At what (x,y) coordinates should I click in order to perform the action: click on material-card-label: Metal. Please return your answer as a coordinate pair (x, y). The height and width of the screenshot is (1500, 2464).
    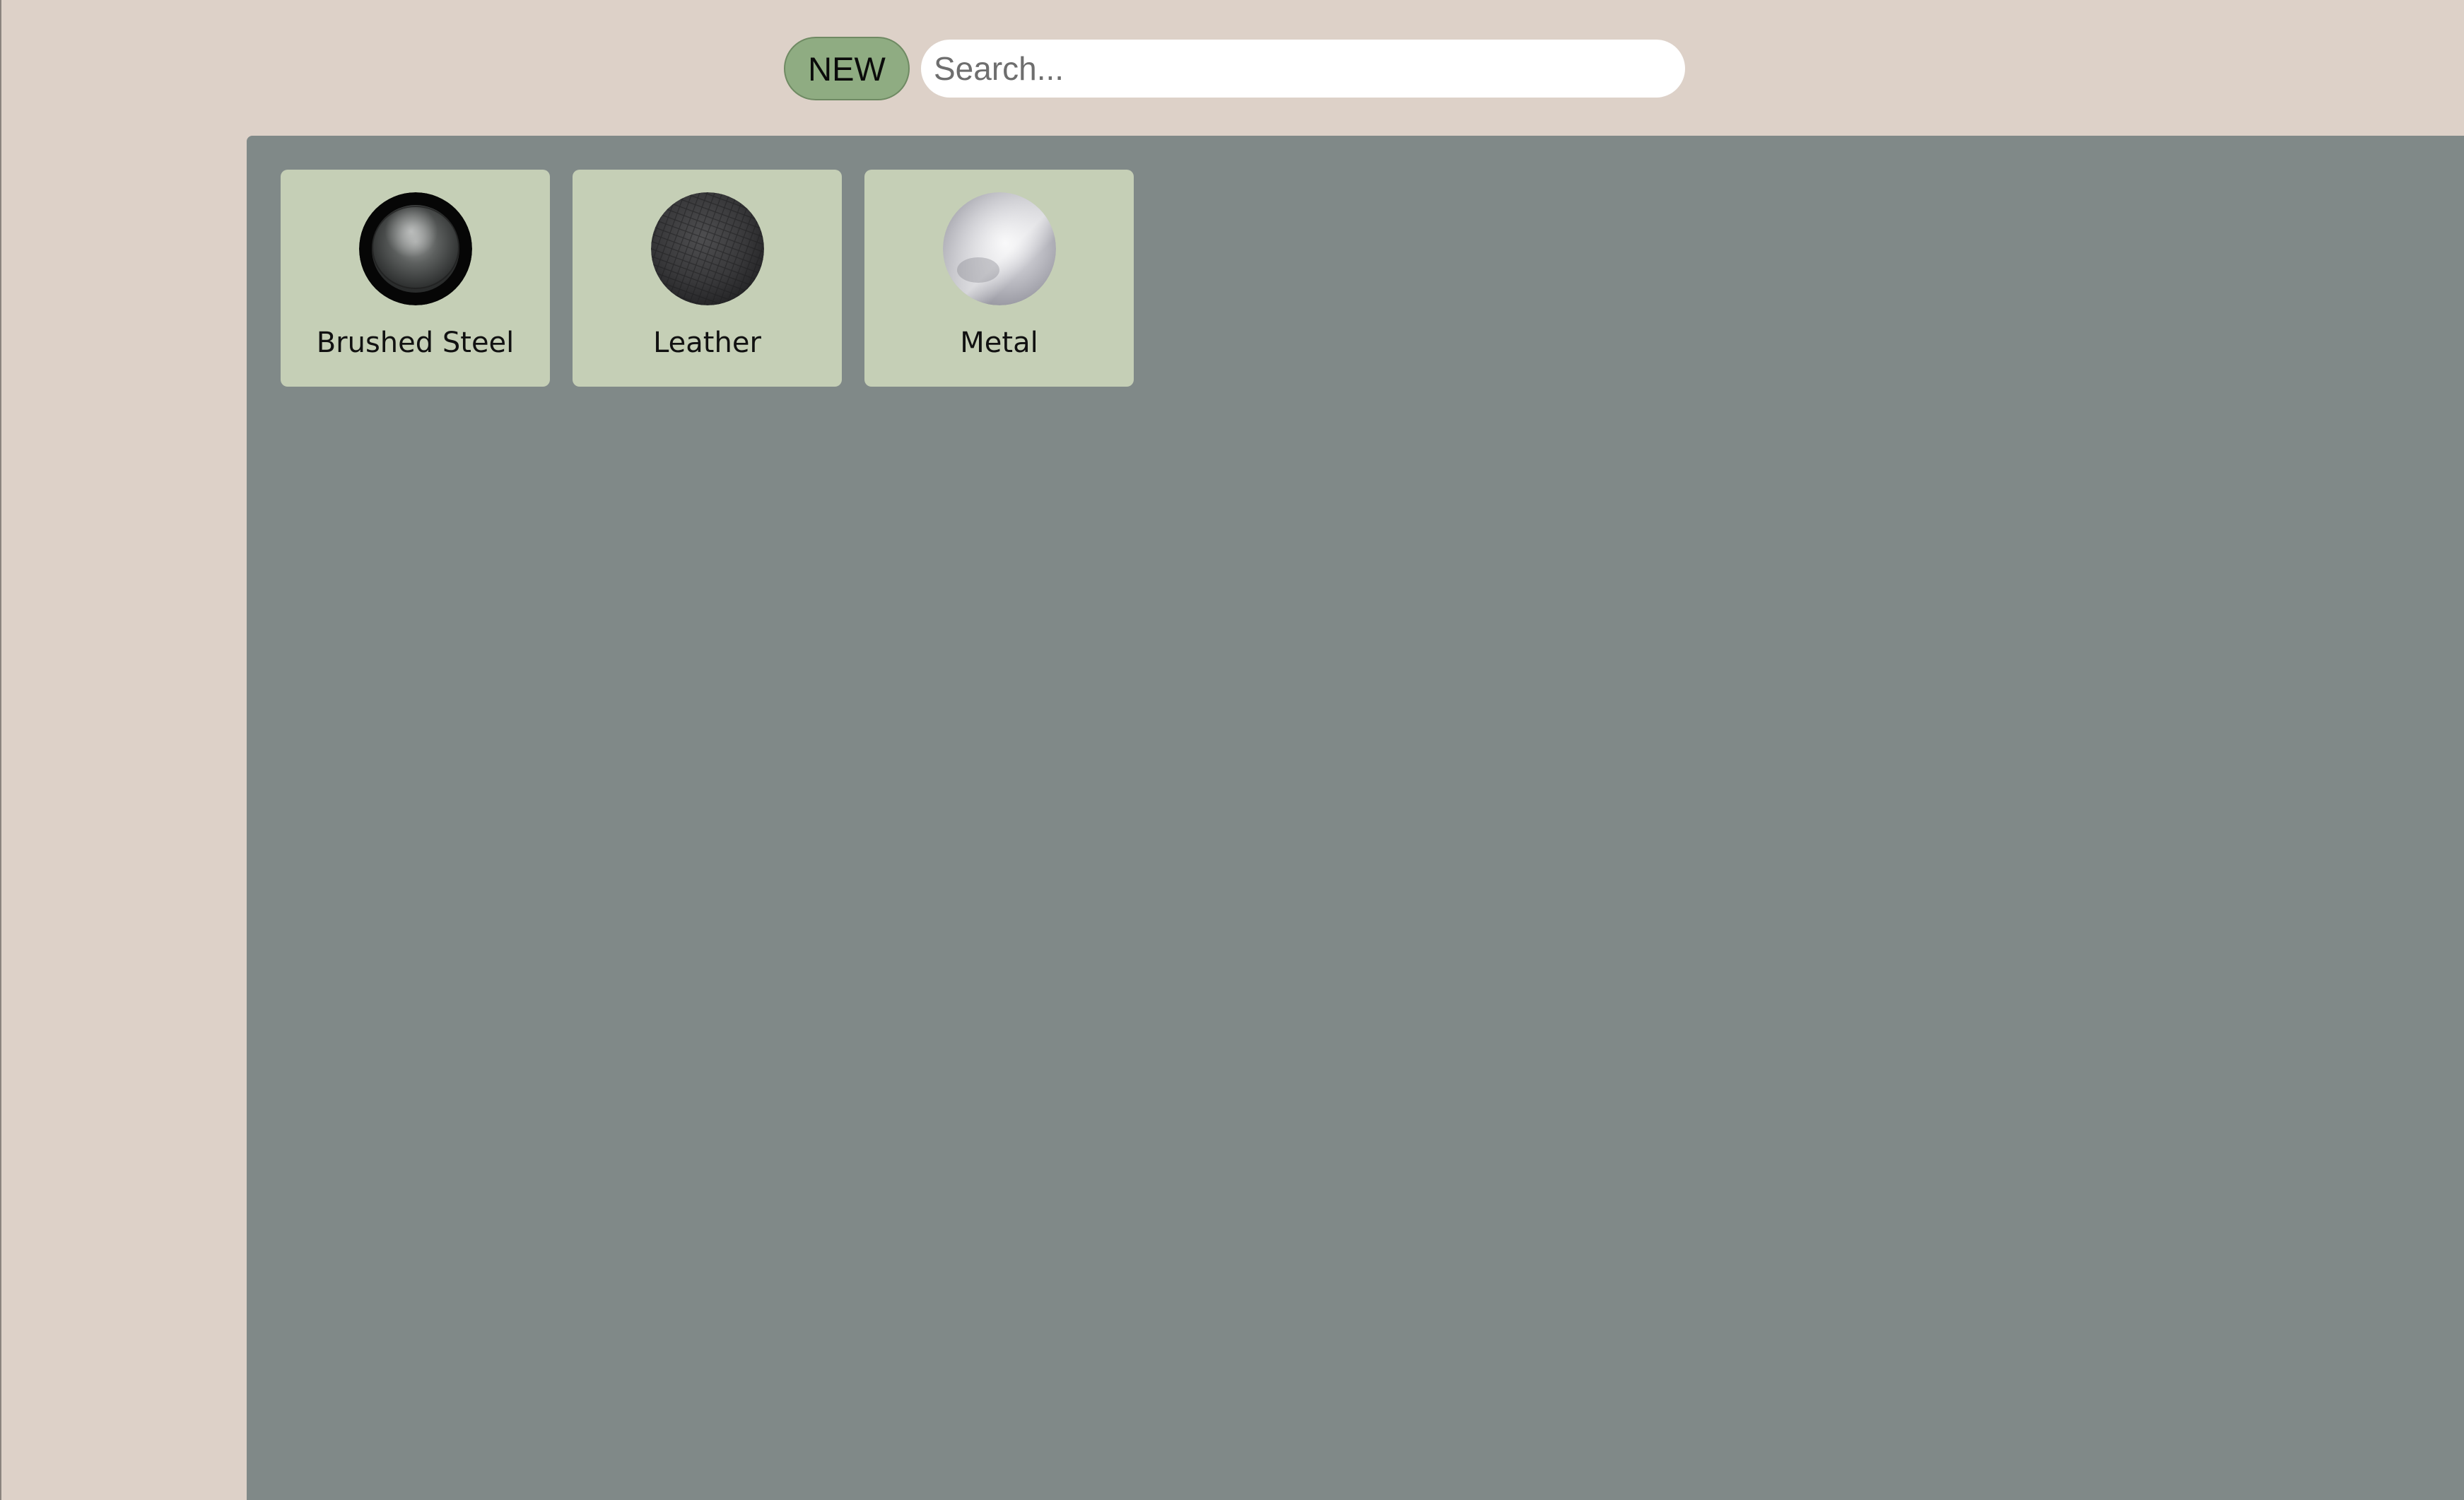
    Looking at the image, I should click on (999, 343).